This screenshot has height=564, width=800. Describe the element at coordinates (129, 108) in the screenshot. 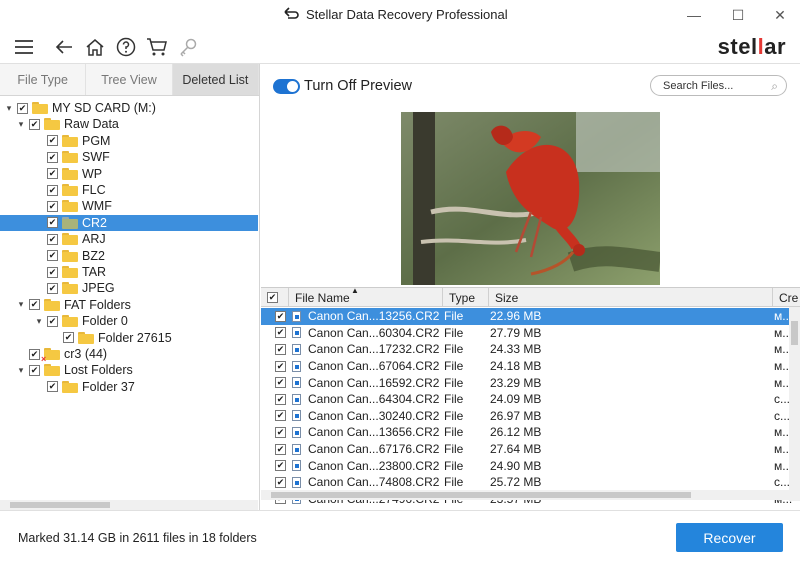

I see `tree-node: ▾ ✔ MY SD CARD (M:)` at that location.